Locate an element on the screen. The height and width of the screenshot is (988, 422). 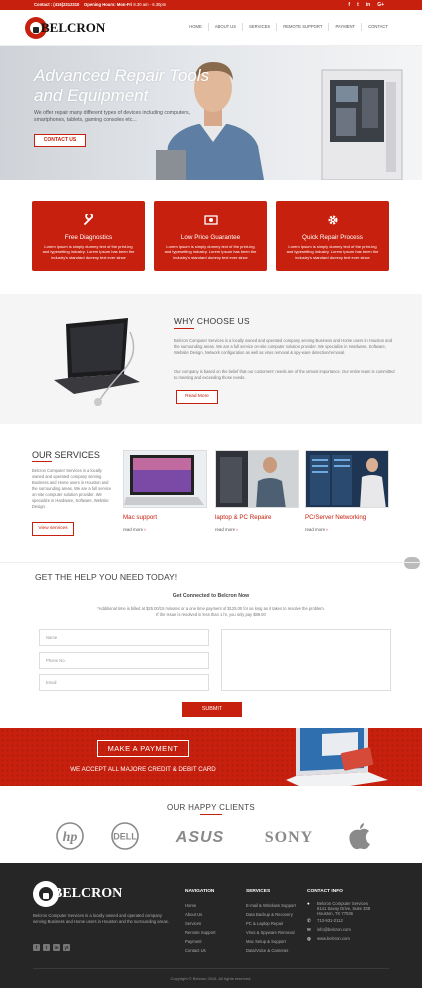
footer-link-services: Services is located at coordinates (200, 923).